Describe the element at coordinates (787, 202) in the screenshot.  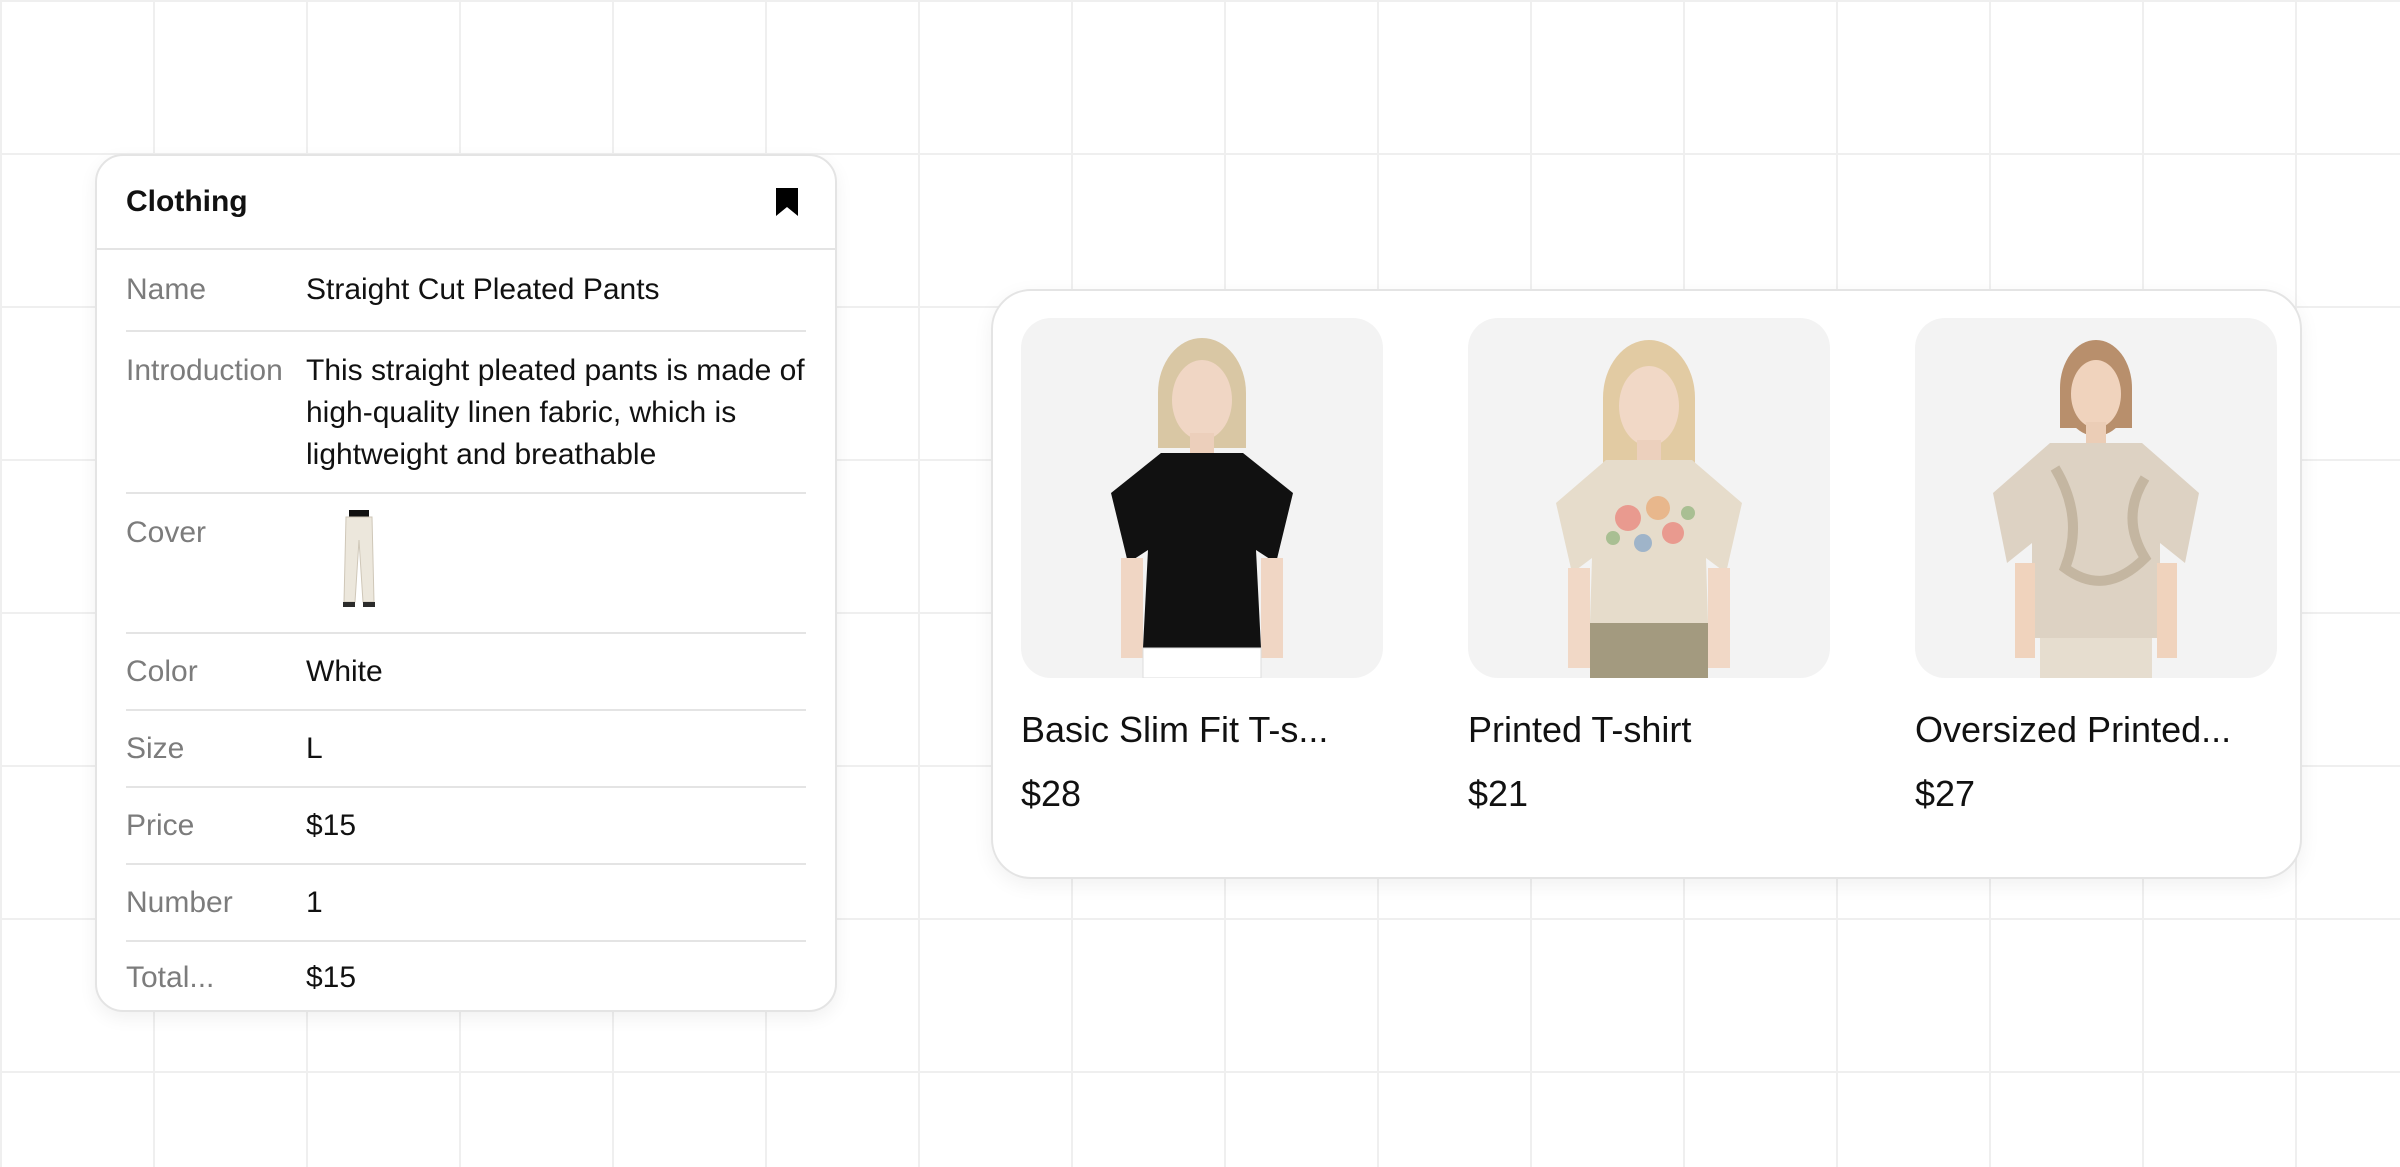
I see `bookmark-icon` at that location.